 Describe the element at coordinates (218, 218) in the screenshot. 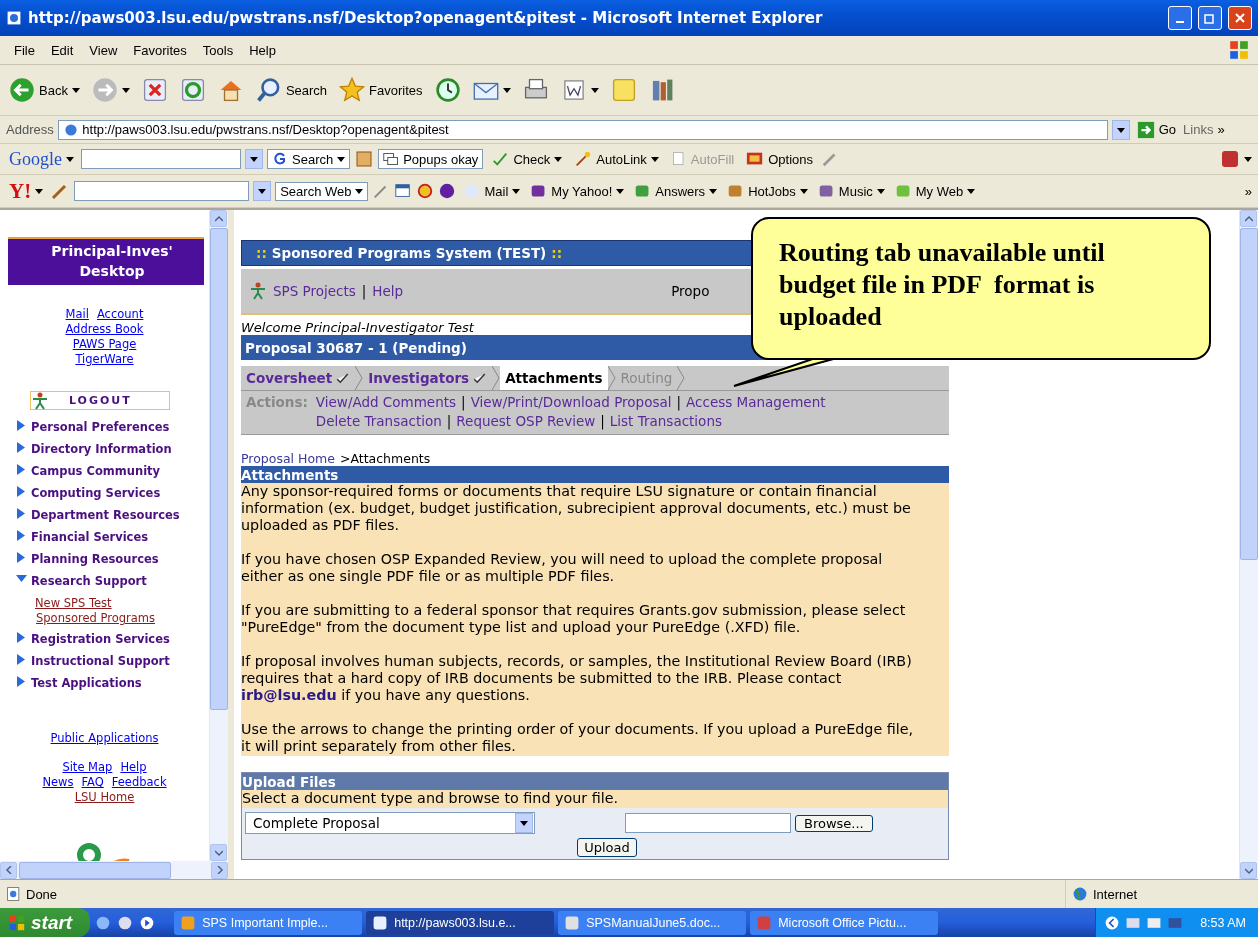

I see `scroll-up-icon` at that location.